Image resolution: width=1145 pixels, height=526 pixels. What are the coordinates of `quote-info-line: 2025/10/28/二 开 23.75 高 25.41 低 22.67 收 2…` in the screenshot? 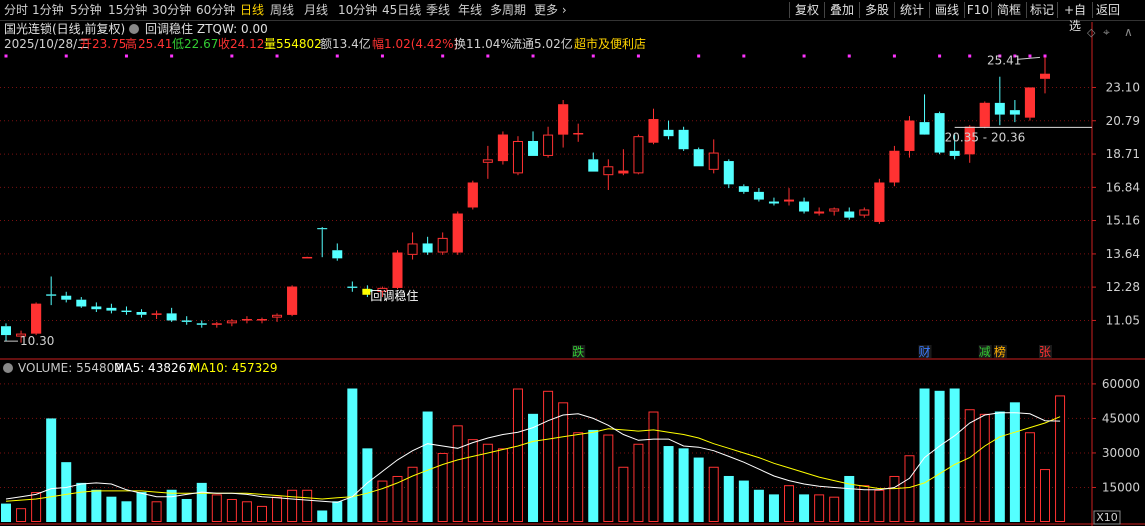 It's located at (325, 43).